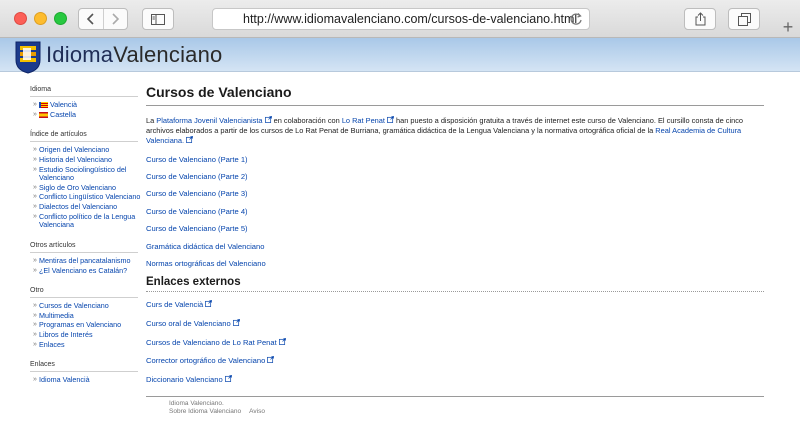 Image resolution: width=800 pixels, height=445 pixels. I want to click on tabs-icon, so click(744, 19).